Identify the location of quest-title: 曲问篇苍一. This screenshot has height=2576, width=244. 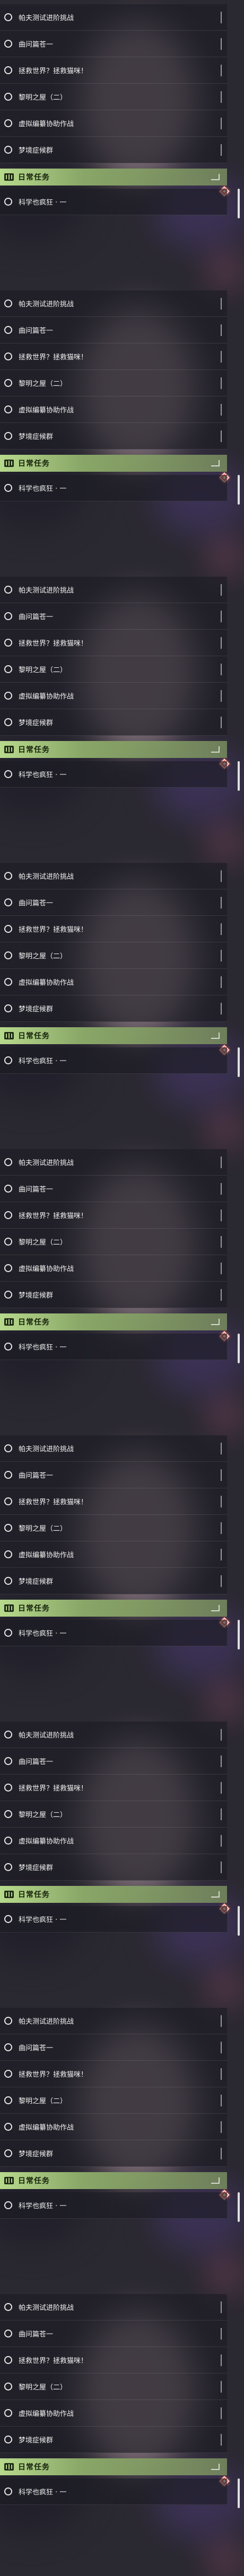
(36, 2335).